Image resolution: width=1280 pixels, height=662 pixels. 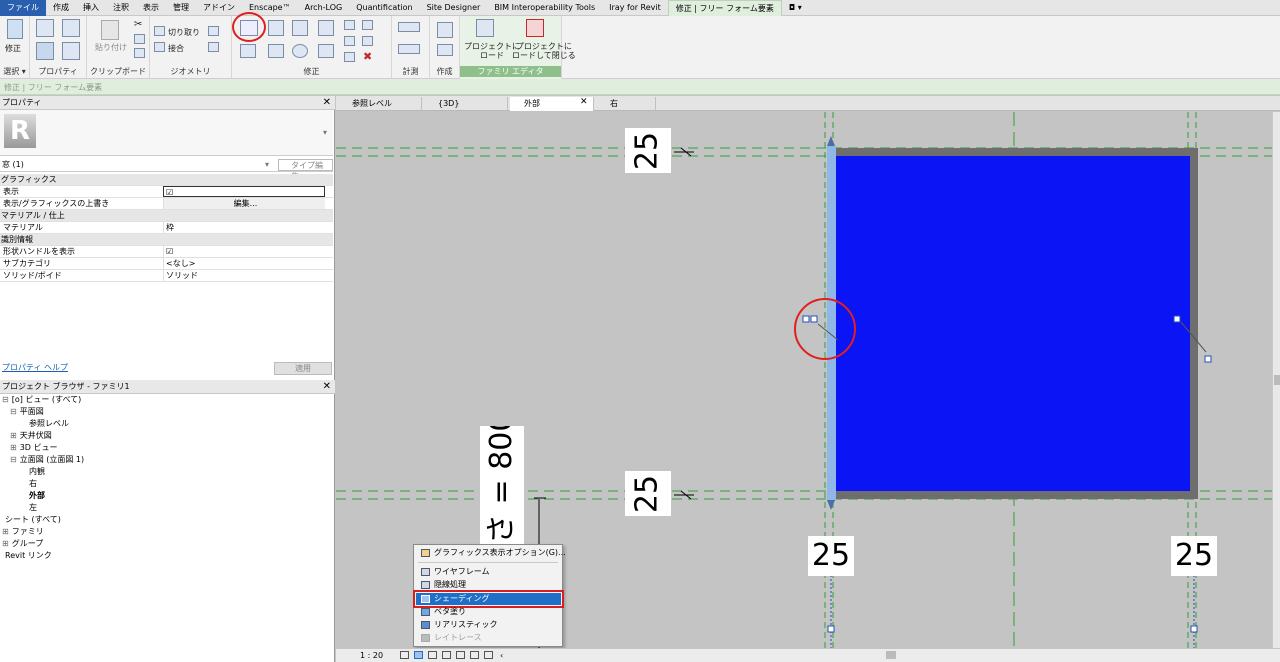 I want to click on tab-manage: 管理, so click(x=181, y=8).